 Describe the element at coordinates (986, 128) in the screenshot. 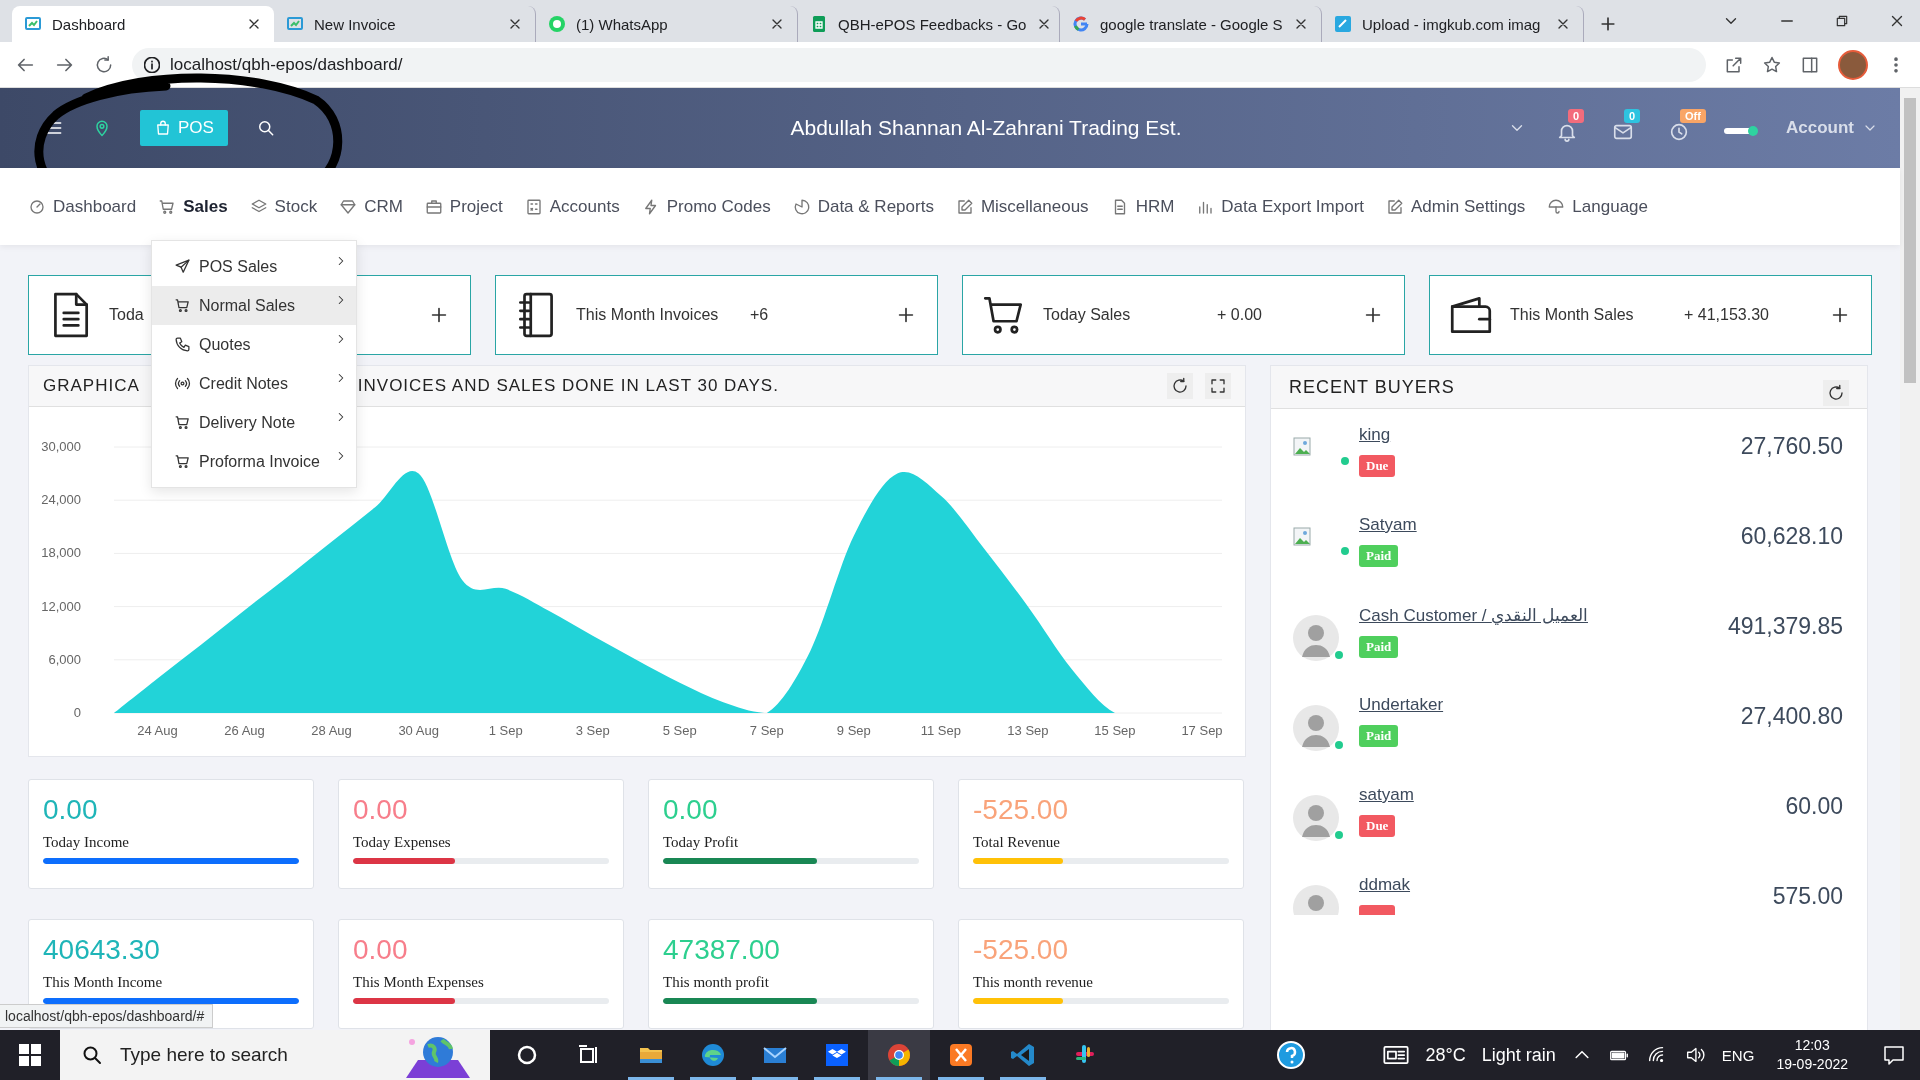

I see `company-title: Abdullah Shannan Al-Zahrani Trading Est.` at that location.